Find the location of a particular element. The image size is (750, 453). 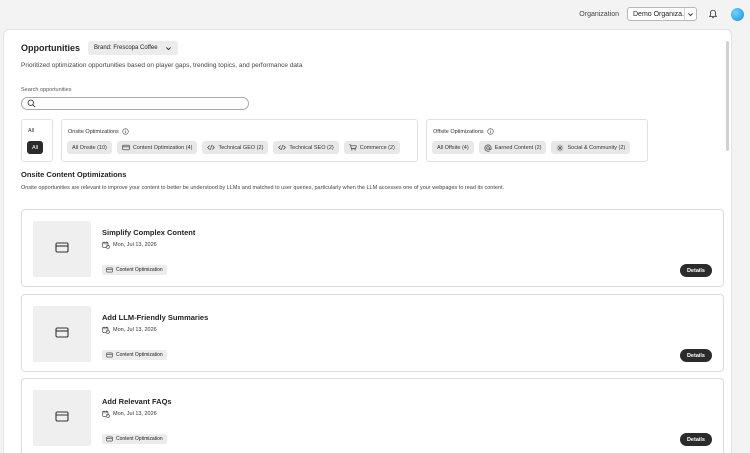

search-icon is located at coordinates (31, 104).